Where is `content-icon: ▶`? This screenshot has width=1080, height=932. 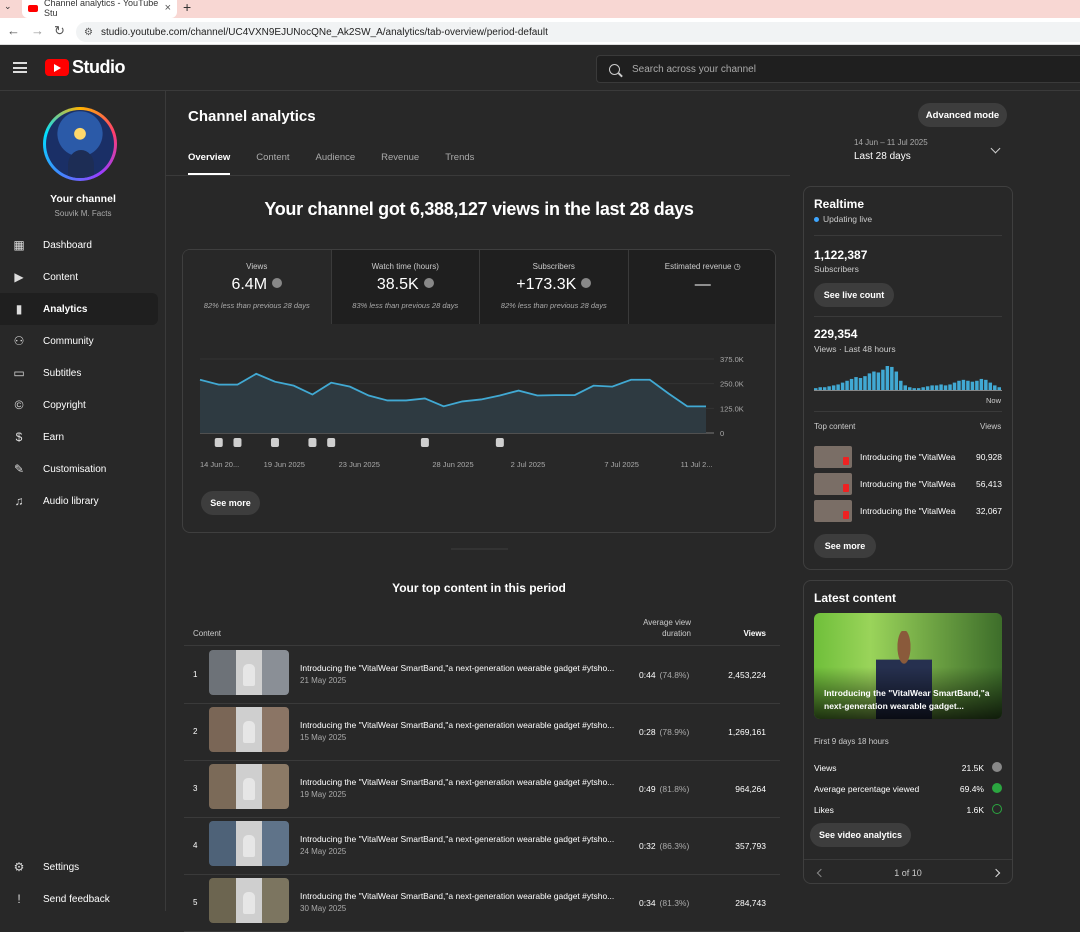 content-icon: ▶ is located at coordinates (19, 277).